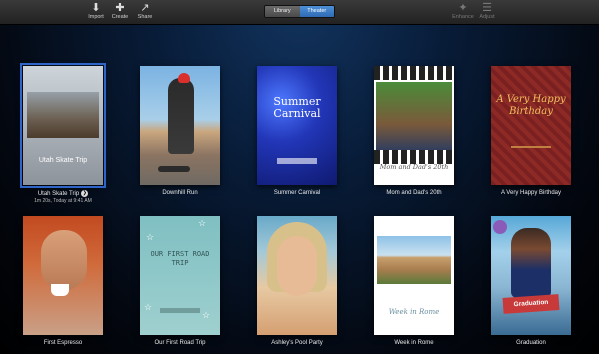  Describe the element at coordinates (297, 125) in the screenshot. I see `project-thumbnail-summer-carnival: Summer Carnival` at that location.